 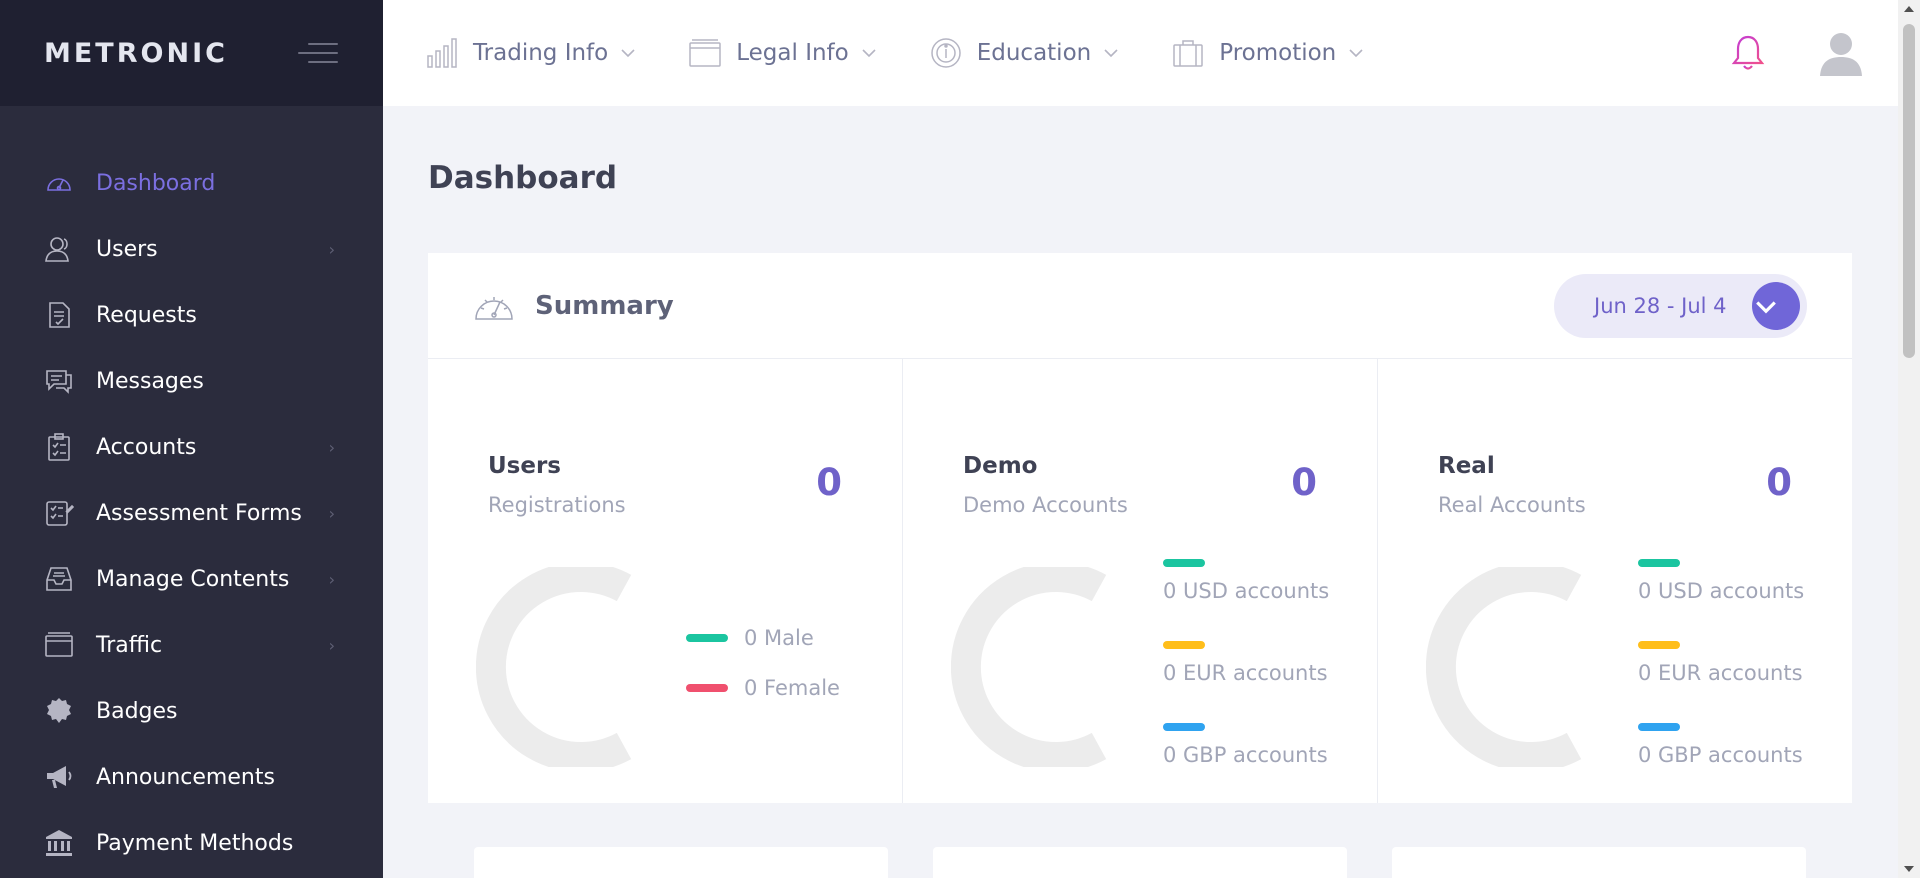 I want to click on sidebar-item-requests: Requests, so click(x=191, y=315).